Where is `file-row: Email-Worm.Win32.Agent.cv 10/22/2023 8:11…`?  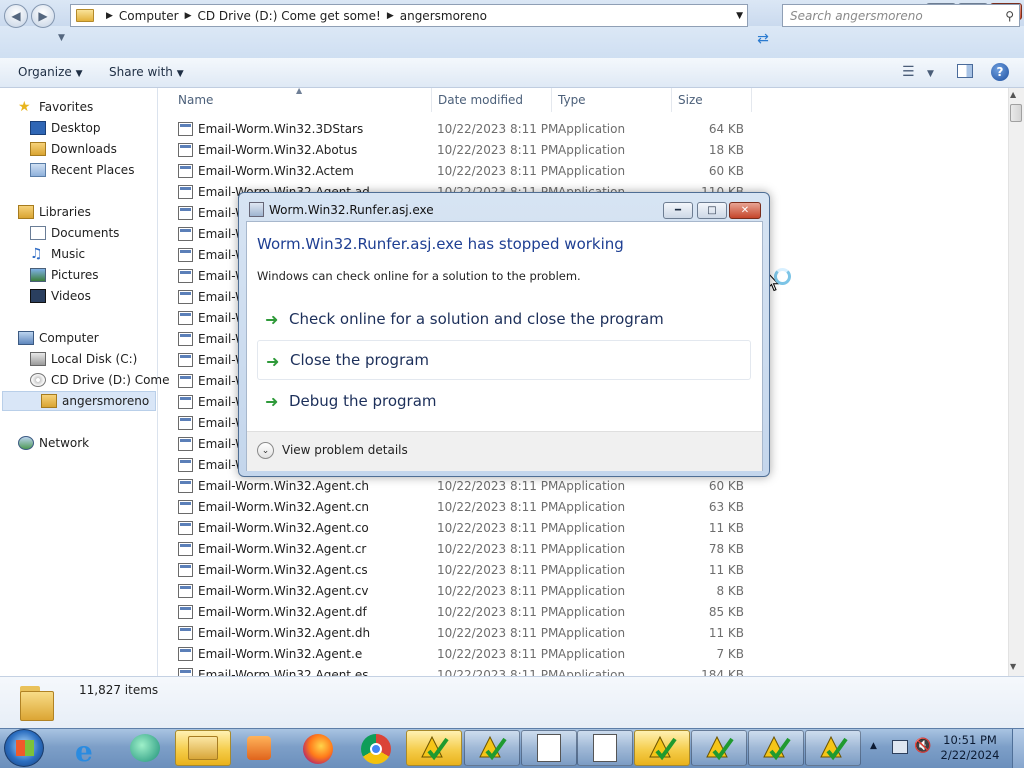 file-row: Email-Worm.Win32.Agent.cv 10/22/2023 8:11… is located at coordinates (462, 591).